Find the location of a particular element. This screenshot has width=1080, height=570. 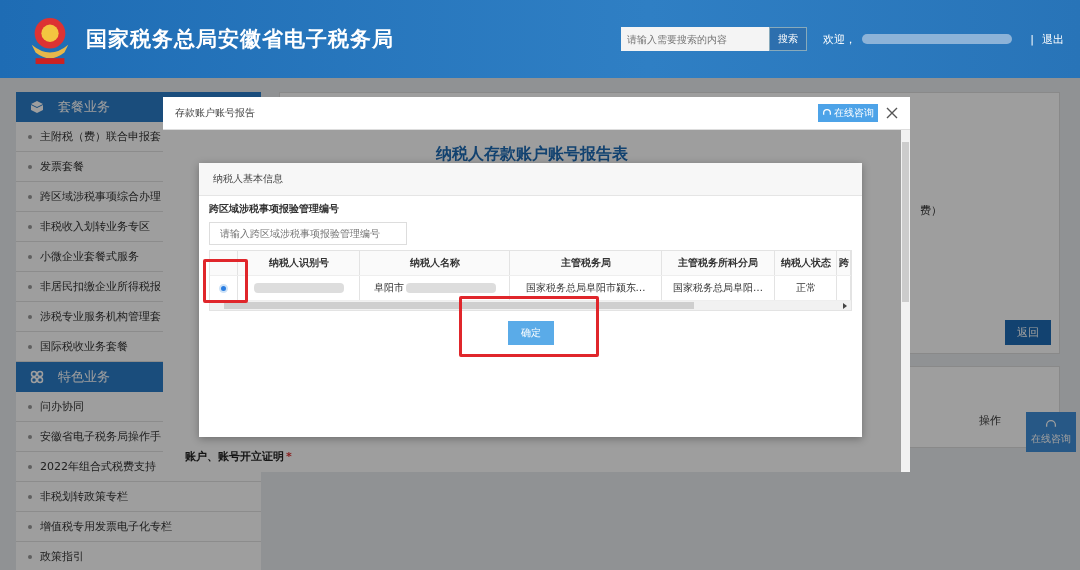

back-button: 返回 is located at coordinates (1028, 332).